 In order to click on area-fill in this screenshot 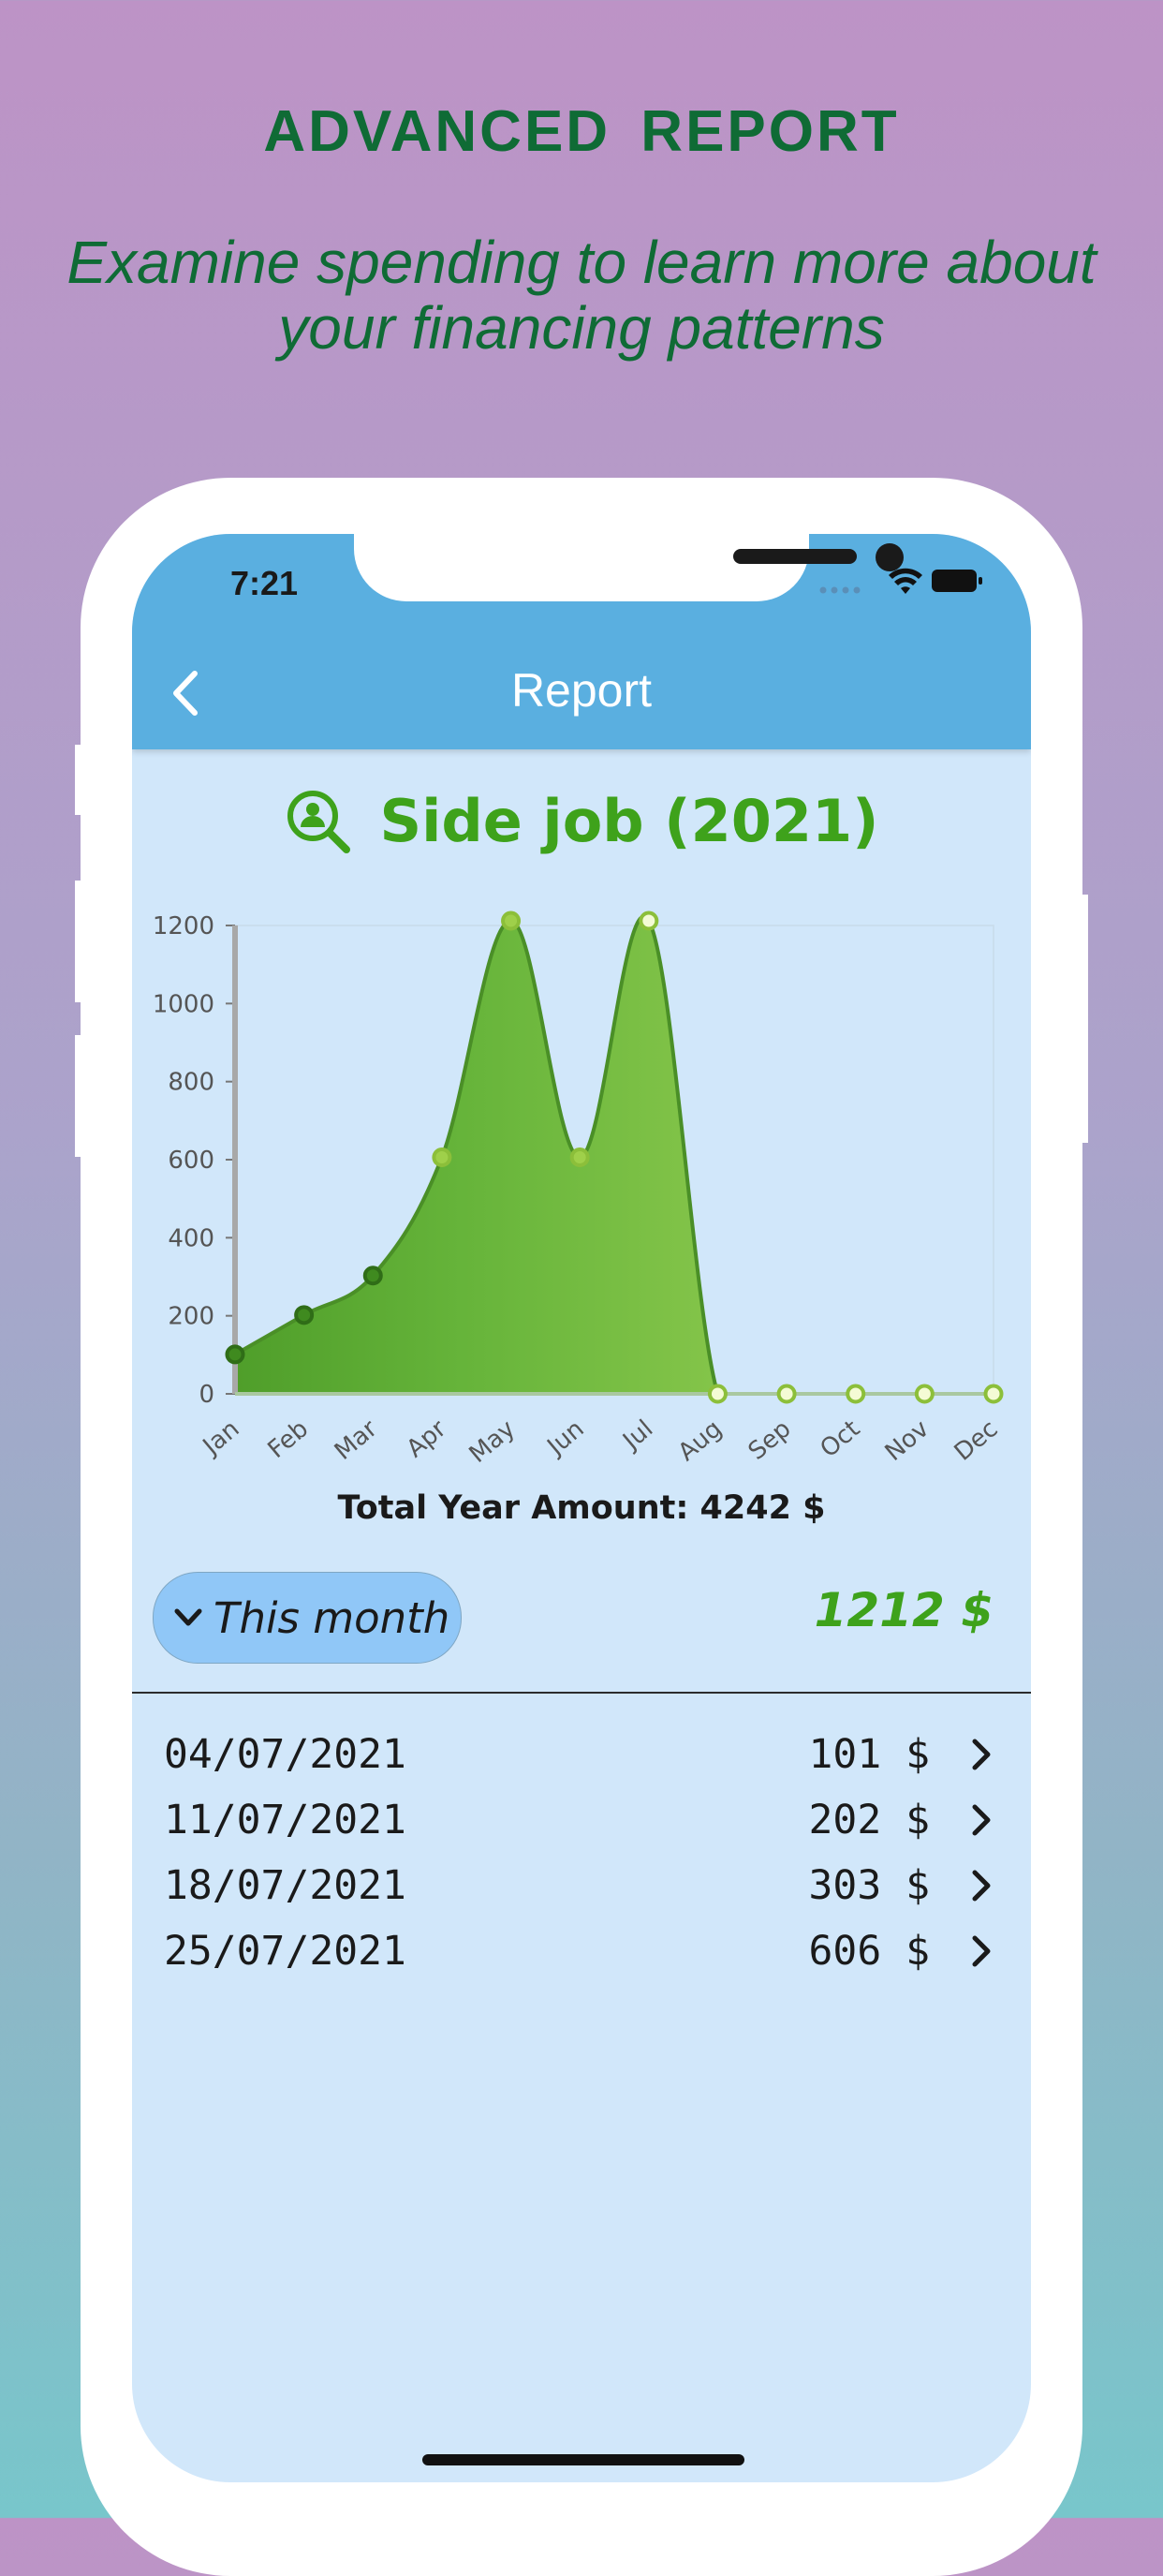, I will do `click(615, 1155)`.